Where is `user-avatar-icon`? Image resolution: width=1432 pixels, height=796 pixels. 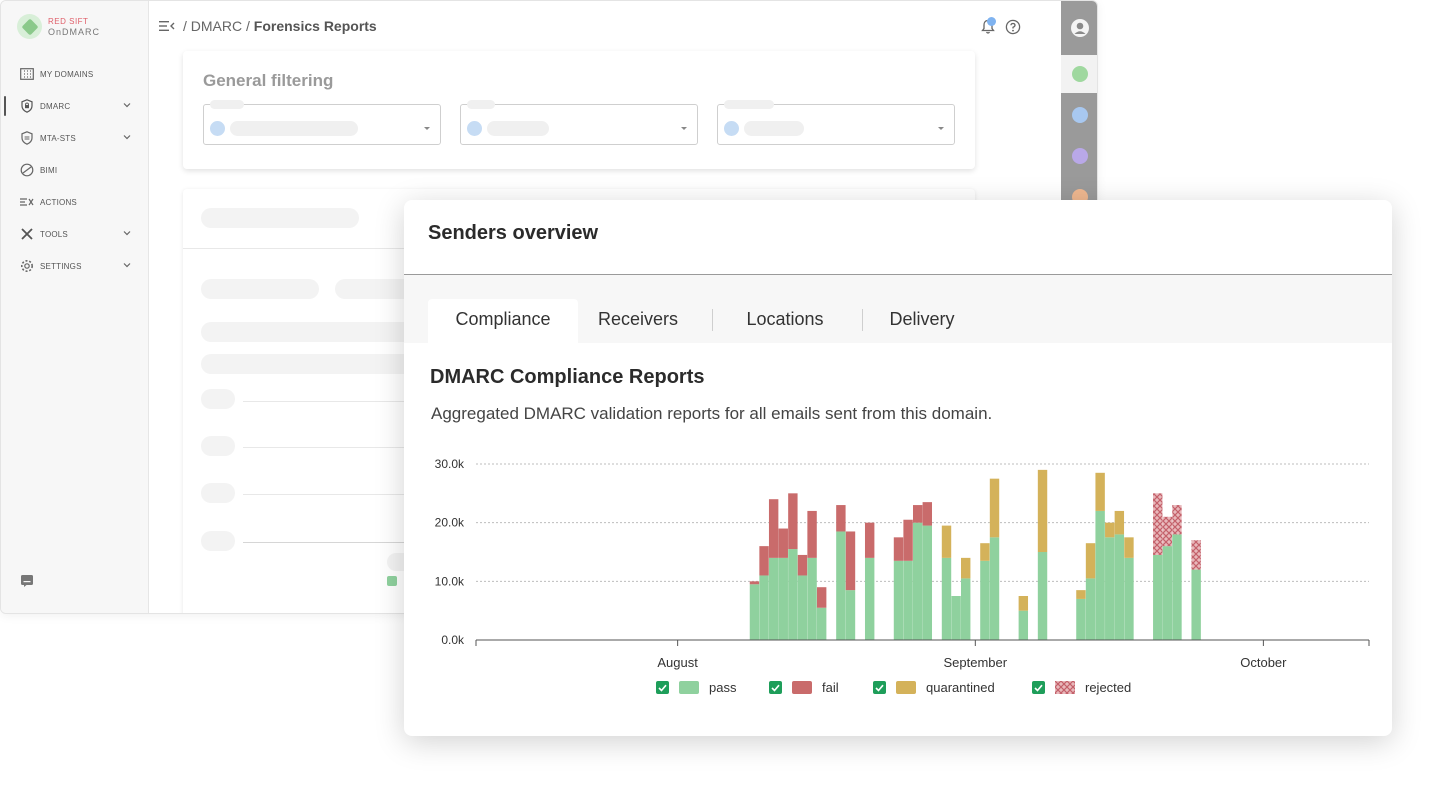 user-avatar-icon is located at coordinates (1080, 28).